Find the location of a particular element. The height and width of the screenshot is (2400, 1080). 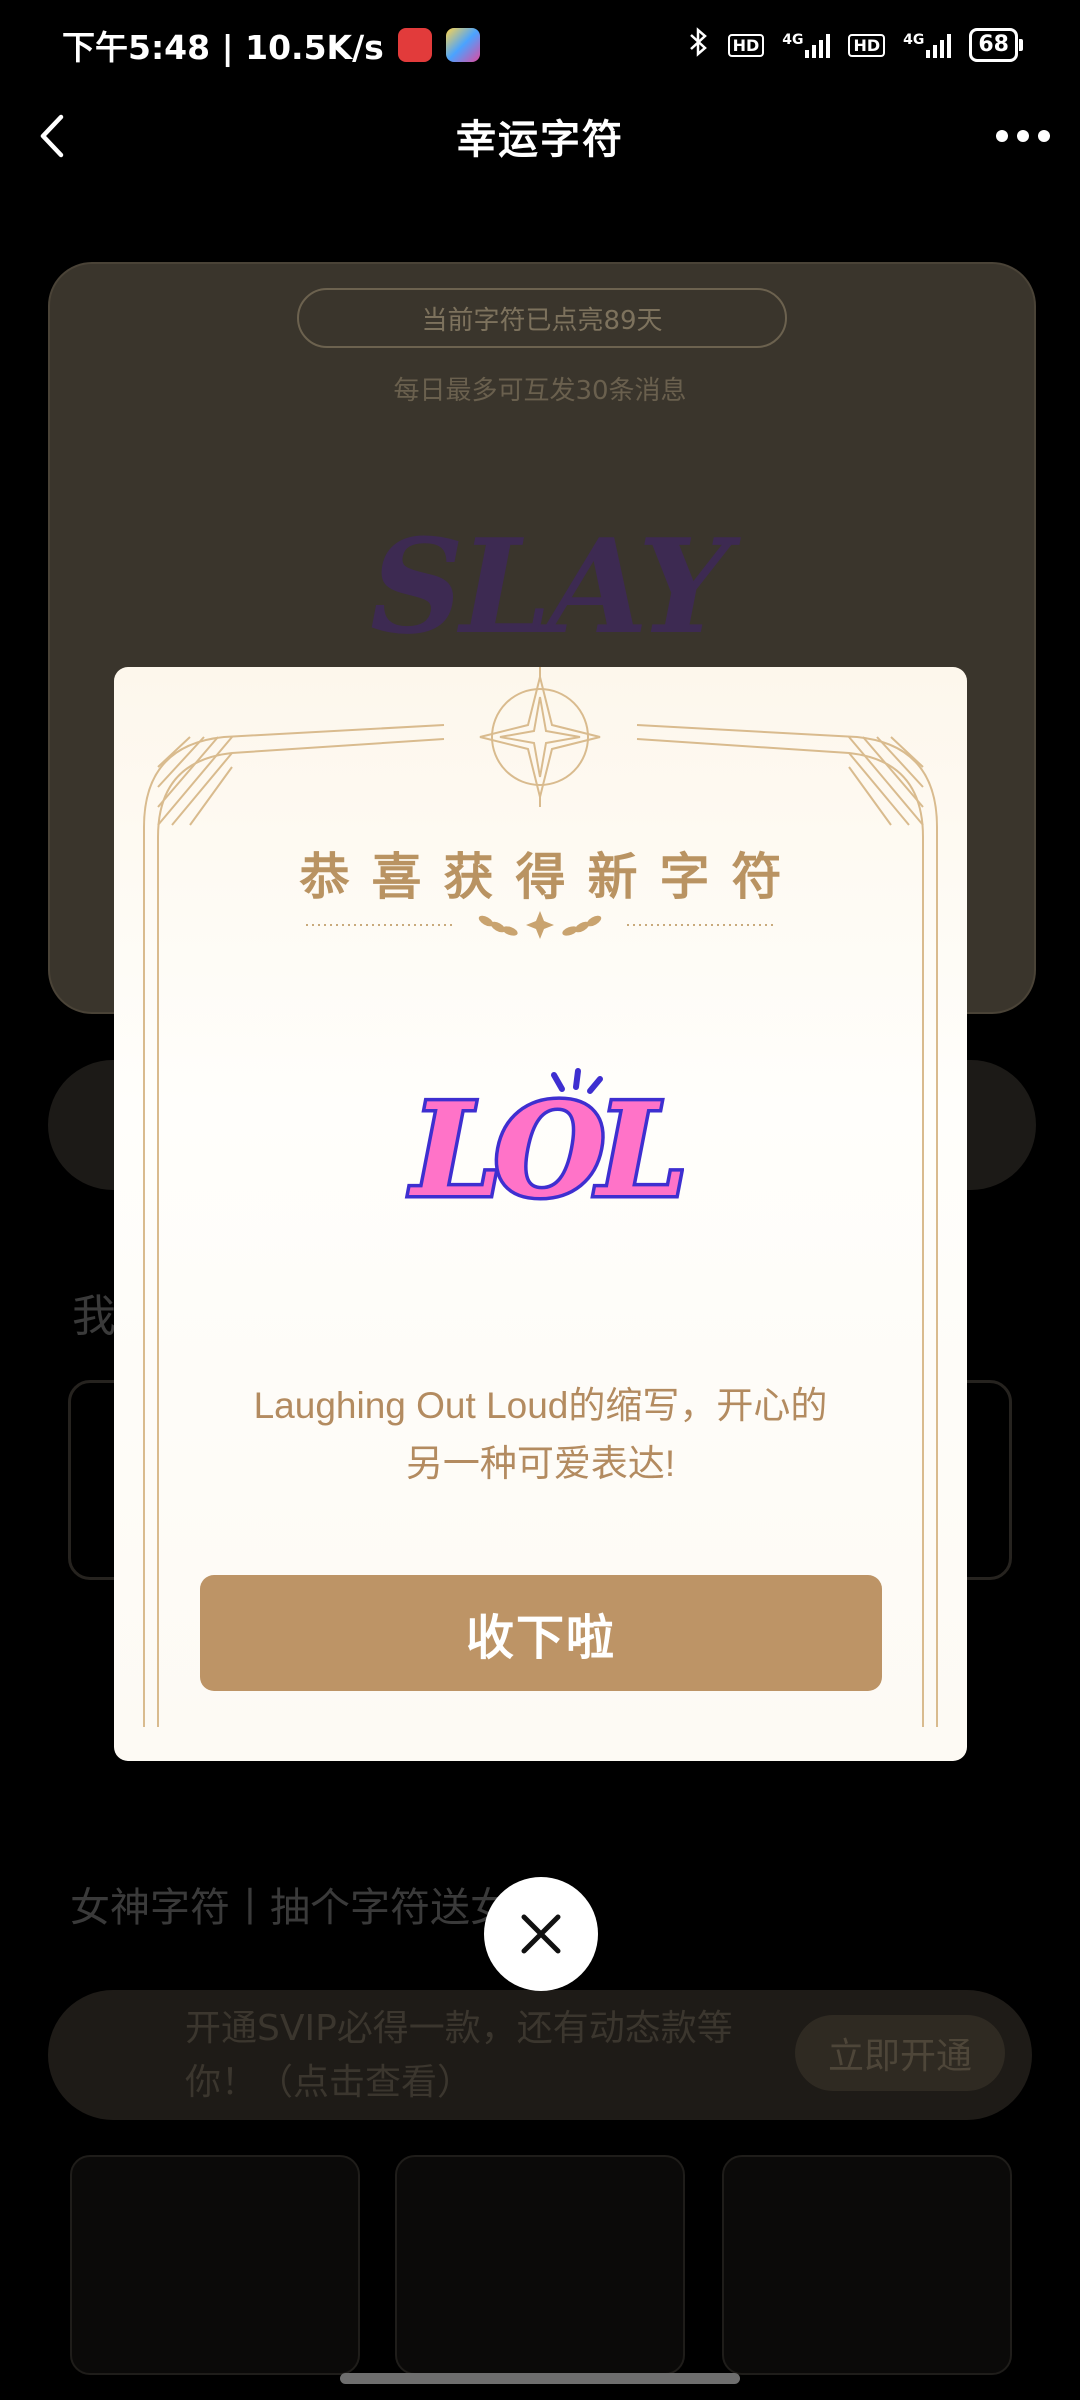

hd-badge-2: HD is located at coordinates (867, 45).